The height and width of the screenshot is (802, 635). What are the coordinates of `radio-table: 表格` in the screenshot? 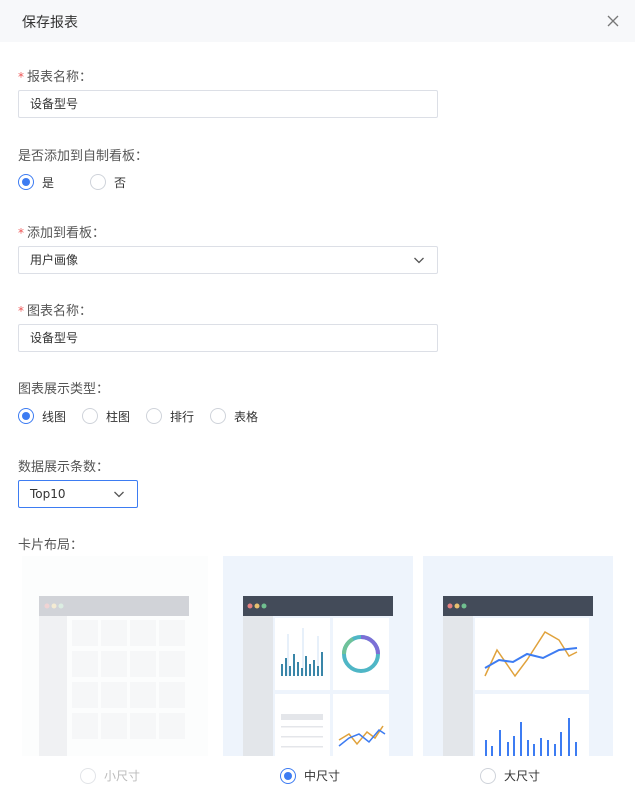 It's located at (234, 416).